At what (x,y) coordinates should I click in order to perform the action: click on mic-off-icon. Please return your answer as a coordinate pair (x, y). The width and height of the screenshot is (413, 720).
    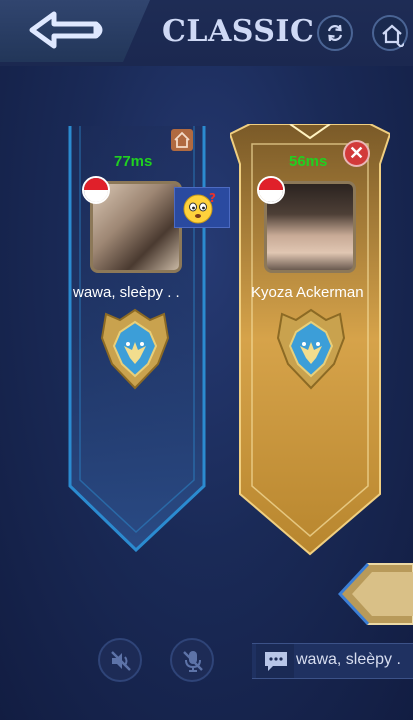
    Looking at the image, I should click on (193, 661).